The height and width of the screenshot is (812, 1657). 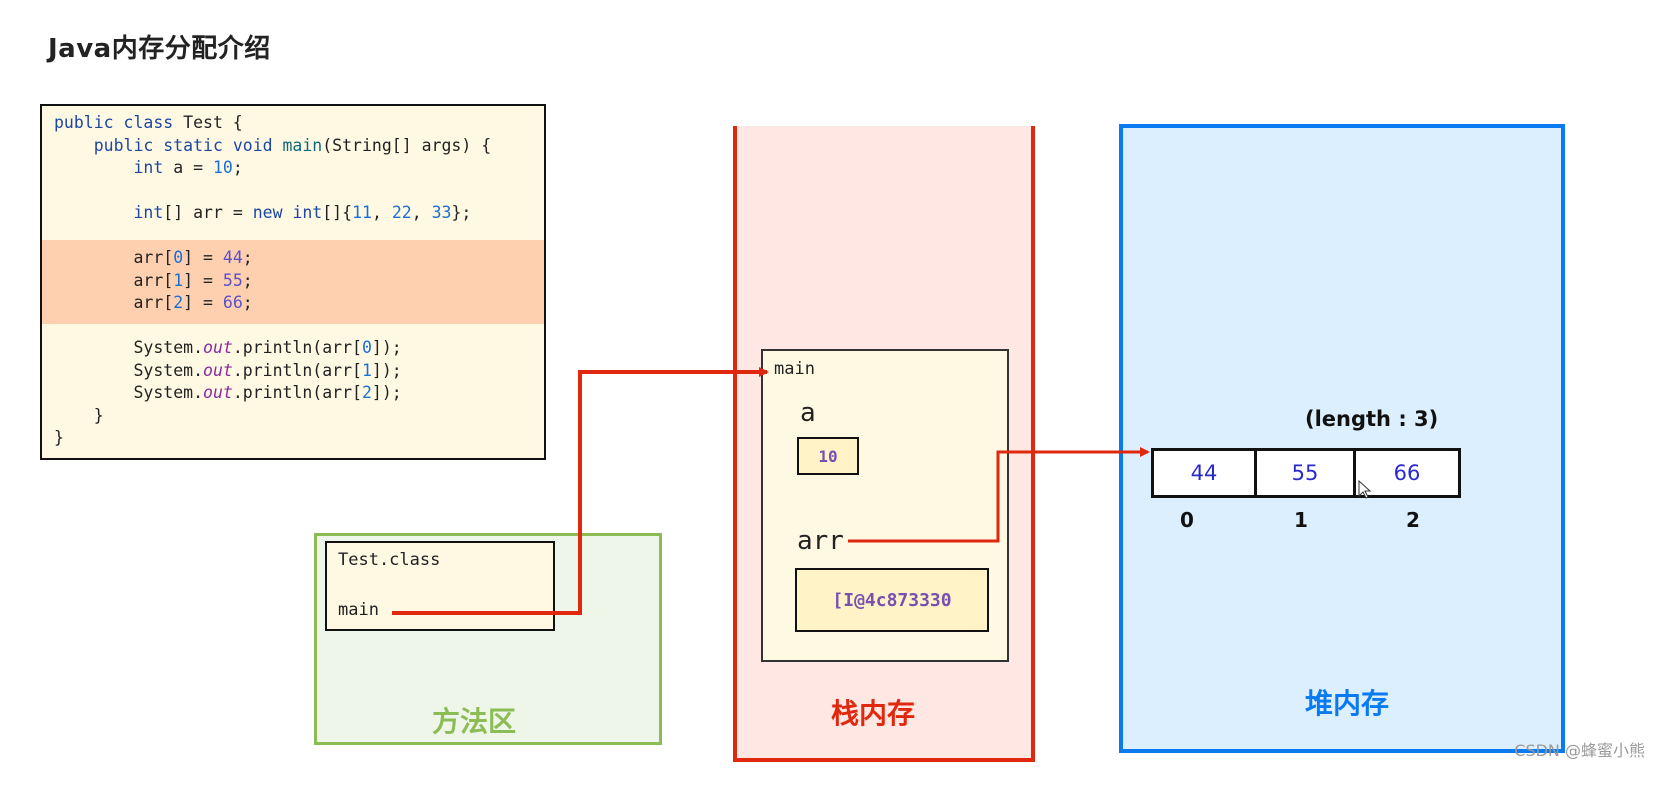 I want to click on arr-to-heap-arrow, so click(x=999, y=495).